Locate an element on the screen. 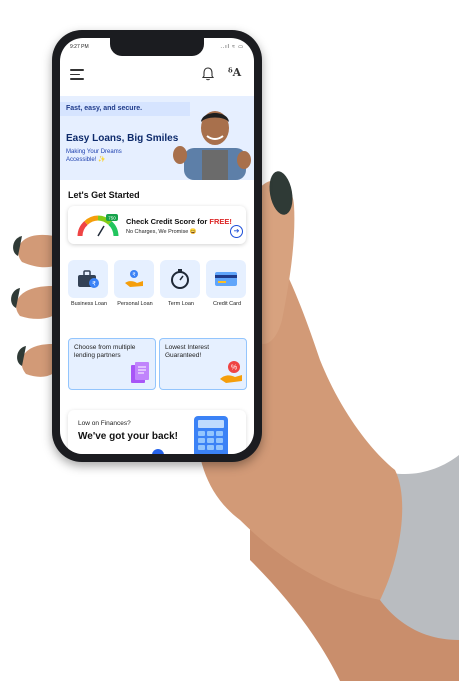 This screenshot has width=459, height=681. promo-lending-partners: Choose from multiple lending partners is located at coordinates (112, 364).